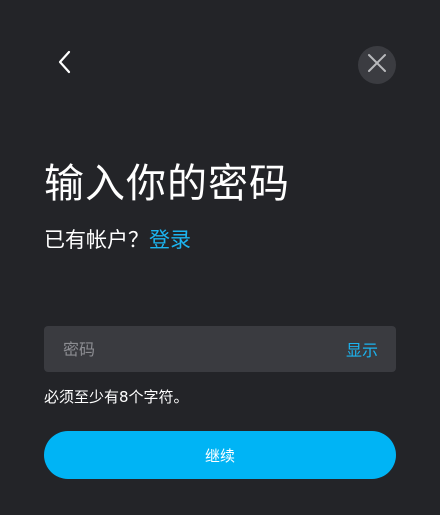 The width and height of the screenshot is (440, 515). I want to click on login-prompt-text: 已有帐户？, so click(96, 240).